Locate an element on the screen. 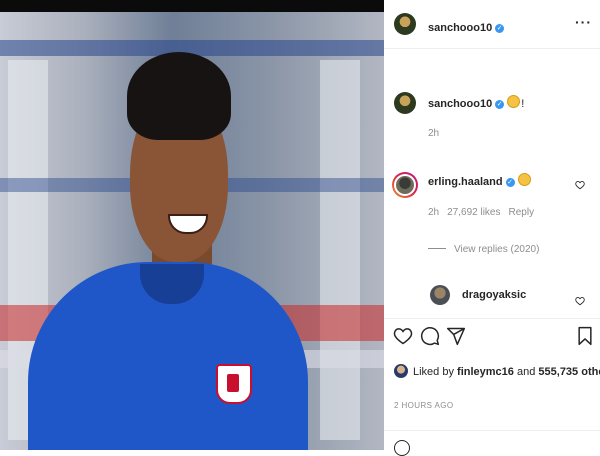 The image size is (600, 456). bookmark-icon is located at coordinates (585, 336).